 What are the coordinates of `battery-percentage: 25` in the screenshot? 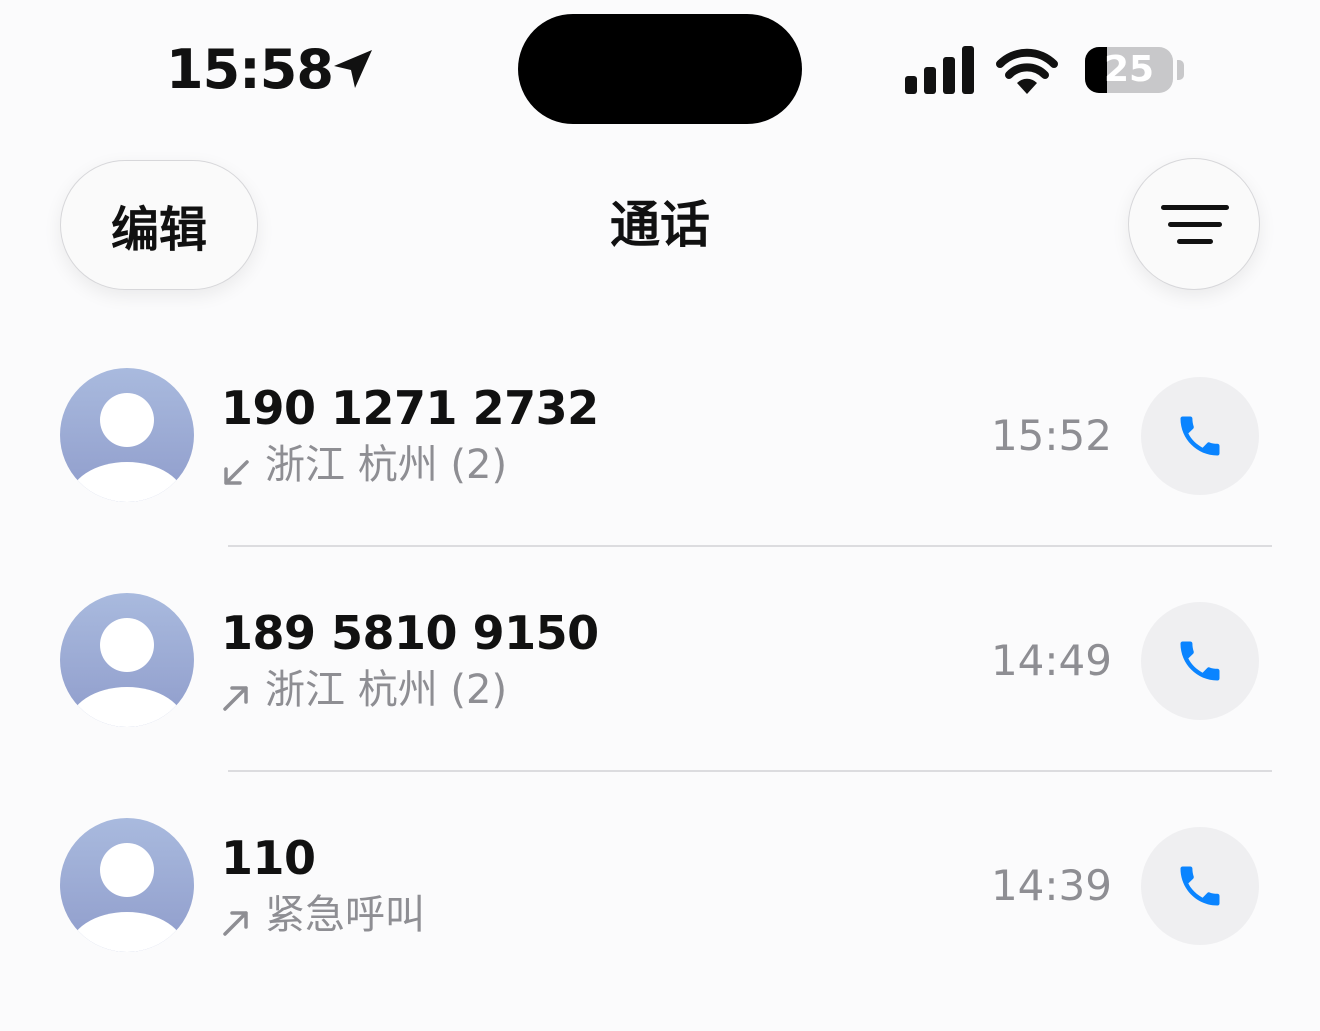 It's located at (1129, 69).